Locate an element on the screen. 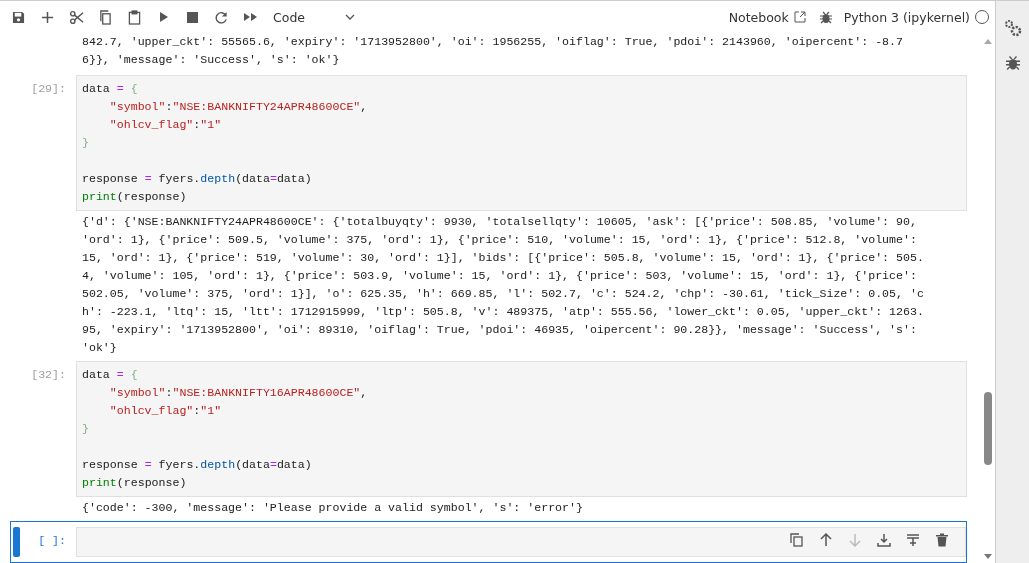 Image resolution: width=1029 pixels, height=563 pixels. scrollbar-thumb is located at coordinates (988, 428).